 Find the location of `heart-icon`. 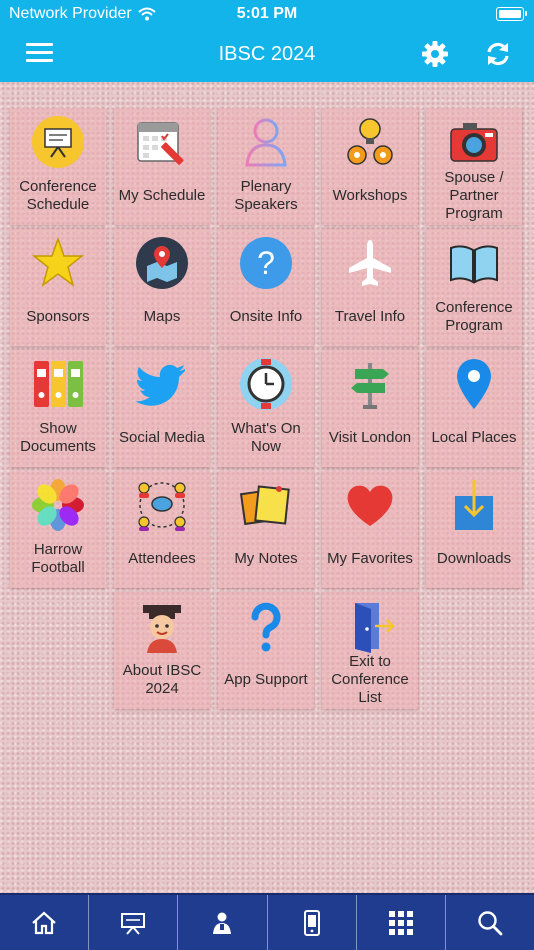

heart-icon is located at coordinates (370, 505).